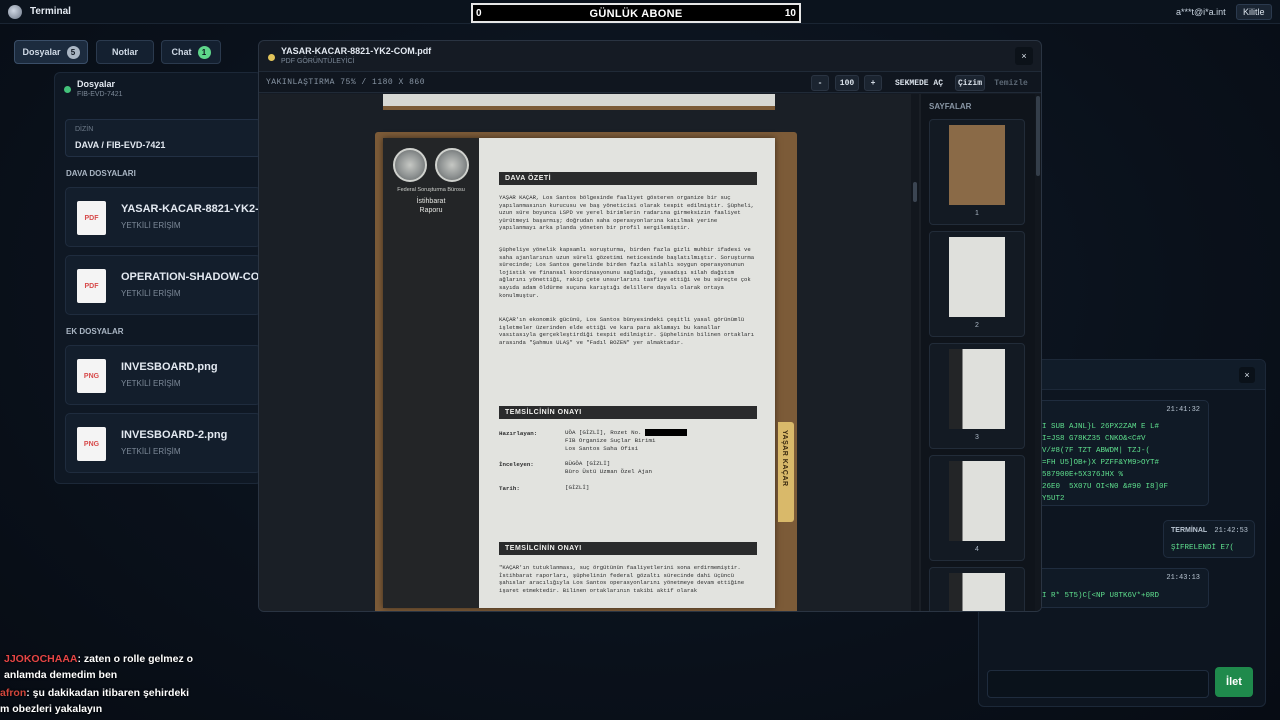  Describe the element at coordinates (61, 675) in the screenshot. I see `stream-chat-line: anlamda demedim ben` at that location.